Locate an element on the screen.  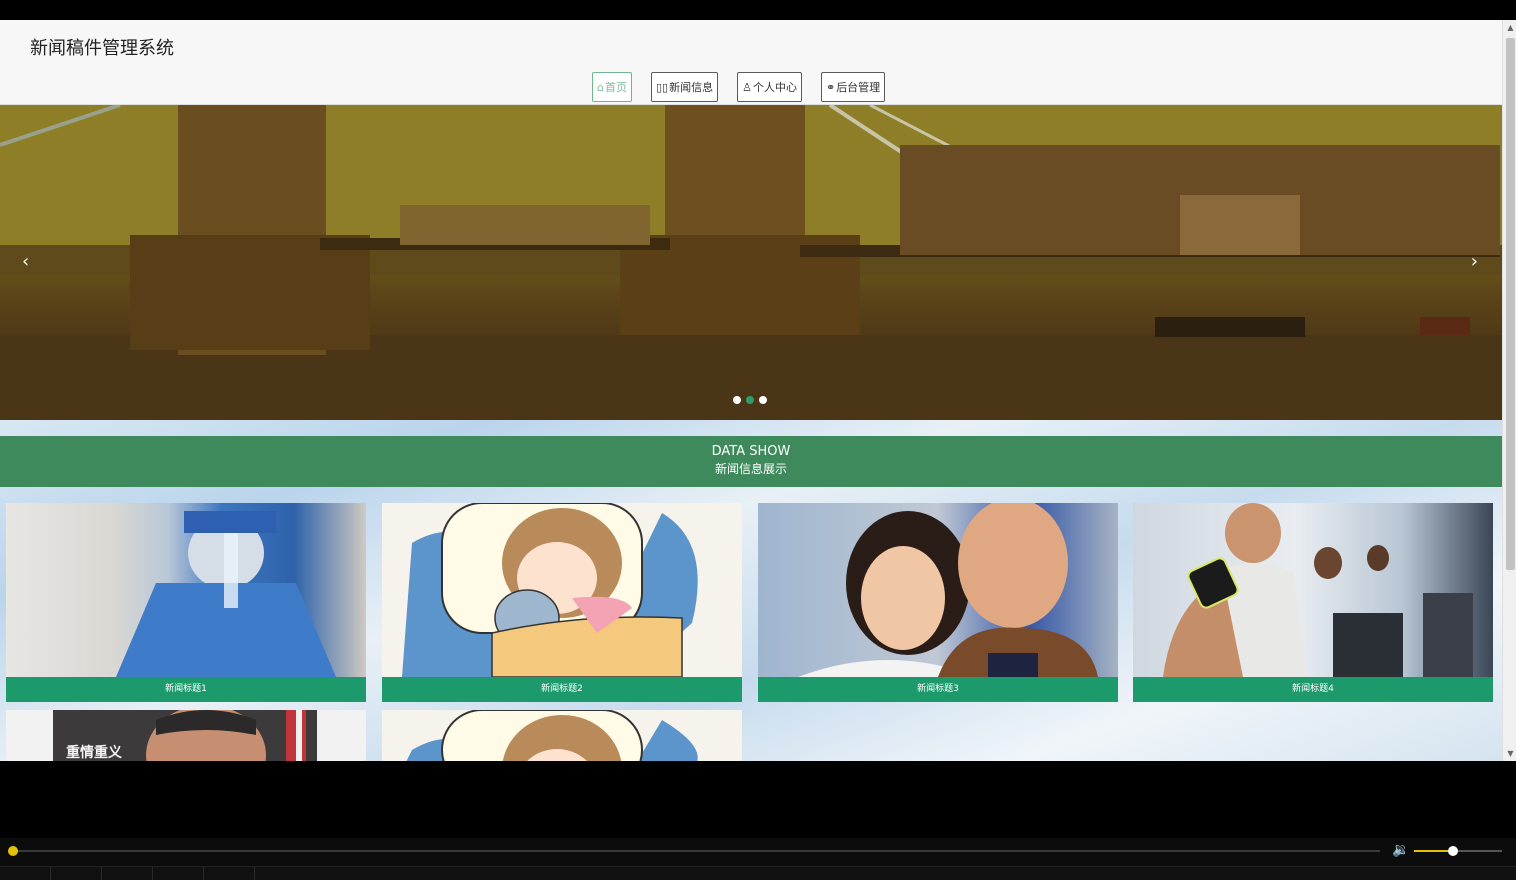
site-title: 新闻稿件管理系统 is located at coordinates (102, 48).